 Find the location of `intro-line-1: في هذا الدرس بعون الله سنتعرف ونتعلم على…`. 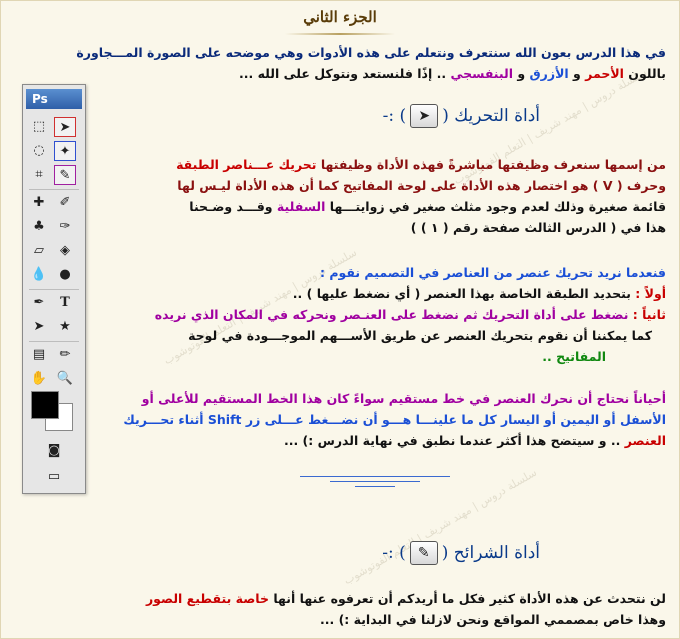

intro-line-1: في هذا الدرس بعون الله سنتعرف ونتعلم على… is located at coordinates (371, 52).